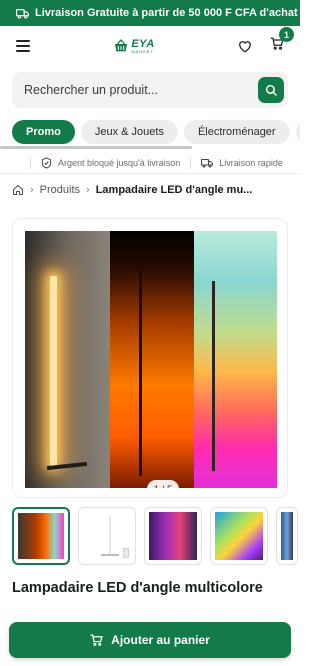  What do you see at coordinates (121, 45) in the screenshot?
I see `basket-logo-icon` at bounding box center [121, 45].